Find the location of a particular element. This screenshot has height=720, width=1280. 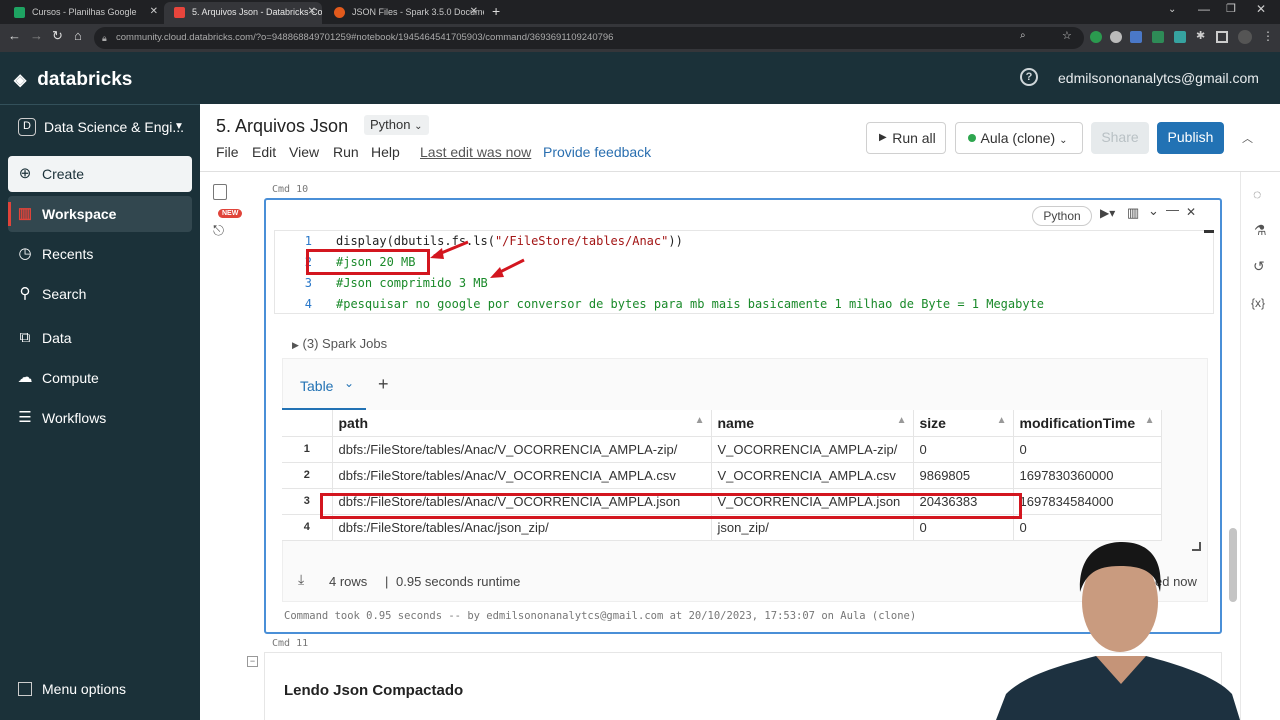

spark-jobs-toggle: ▶ (3) Spark Jobs is located at coordinates (339, 343).